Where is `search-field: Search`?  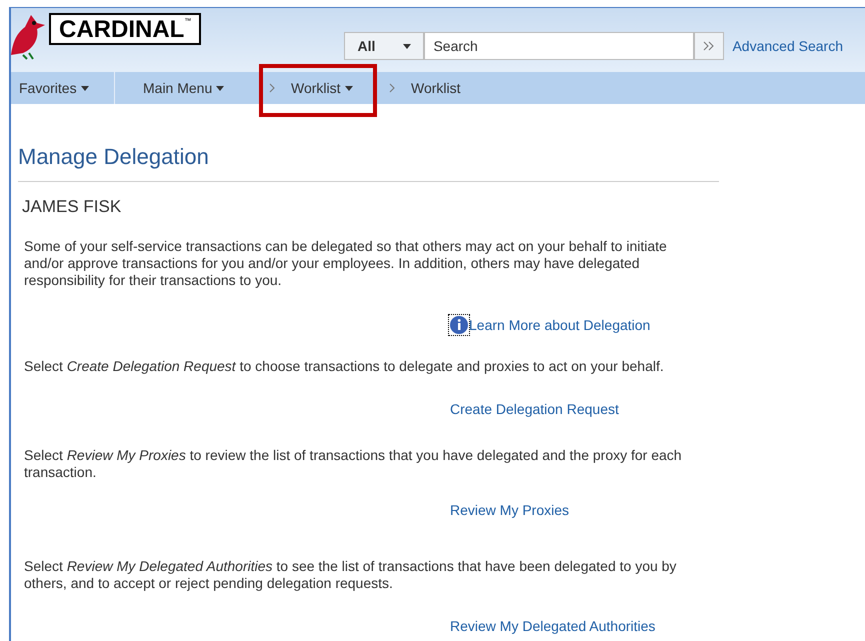 search-field: Search is located at coordinates (559, 46).